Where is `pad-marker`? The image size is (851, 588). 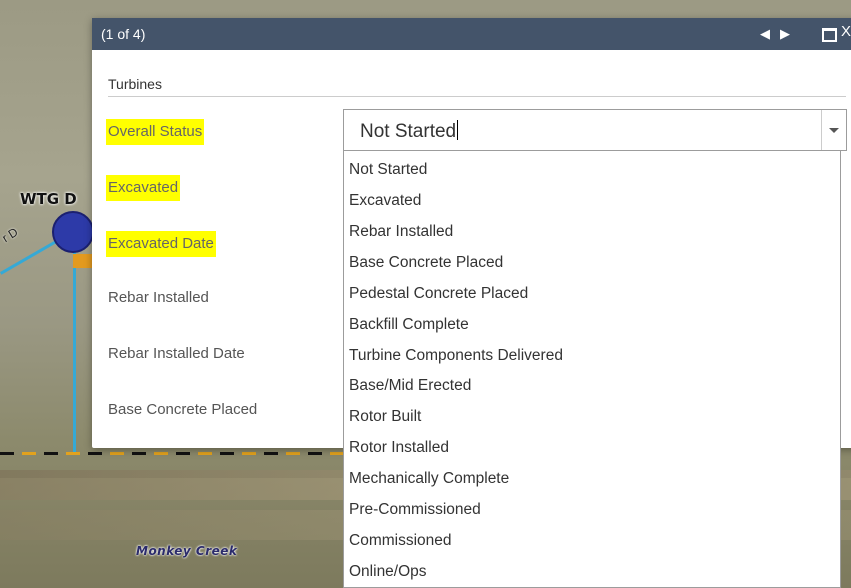 pad-marker is located at coordinates (83, 261).